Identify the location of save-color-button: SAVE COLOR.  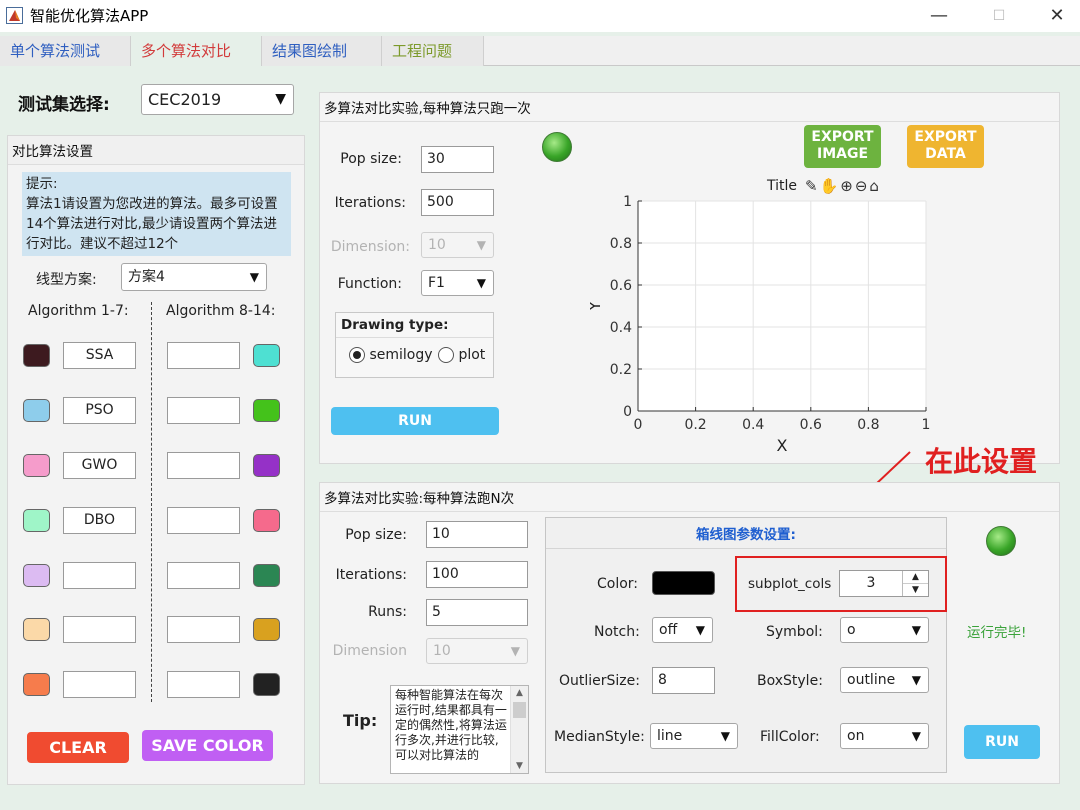
(207, 745).